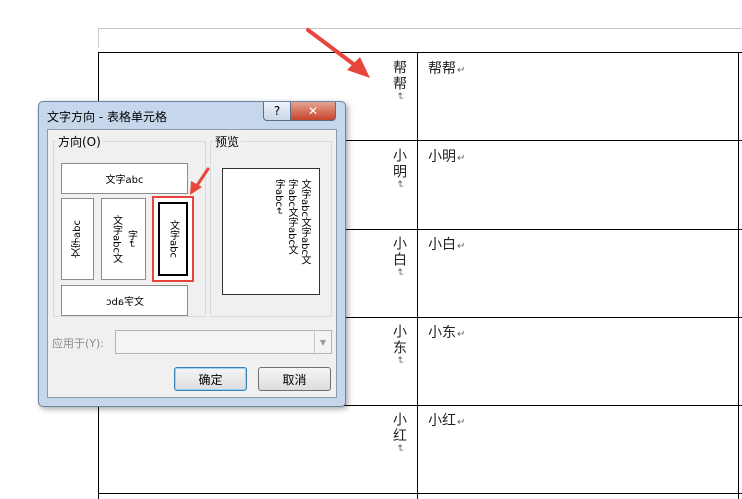  I want to click on cell-text: 小红↵, so click(446, 420).